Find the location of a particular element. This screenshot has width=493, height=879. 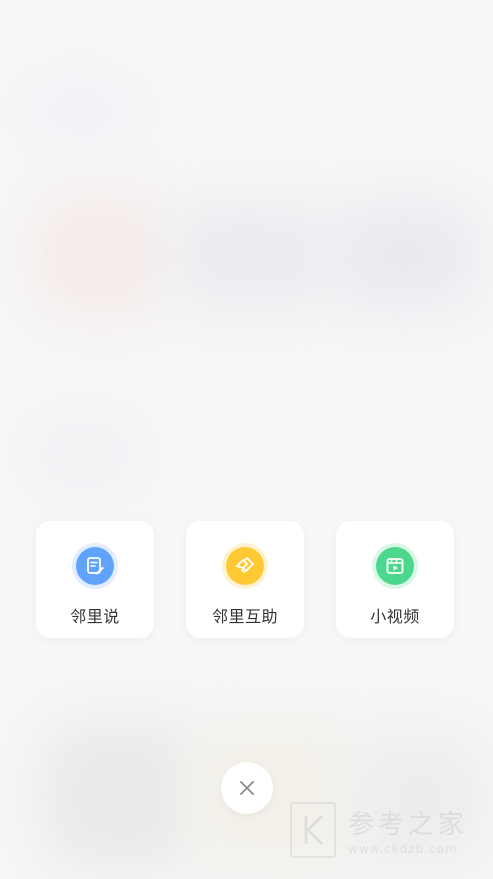

menu-item-neighbor-help: 邻里互助 is located at coordinates (245, 579).